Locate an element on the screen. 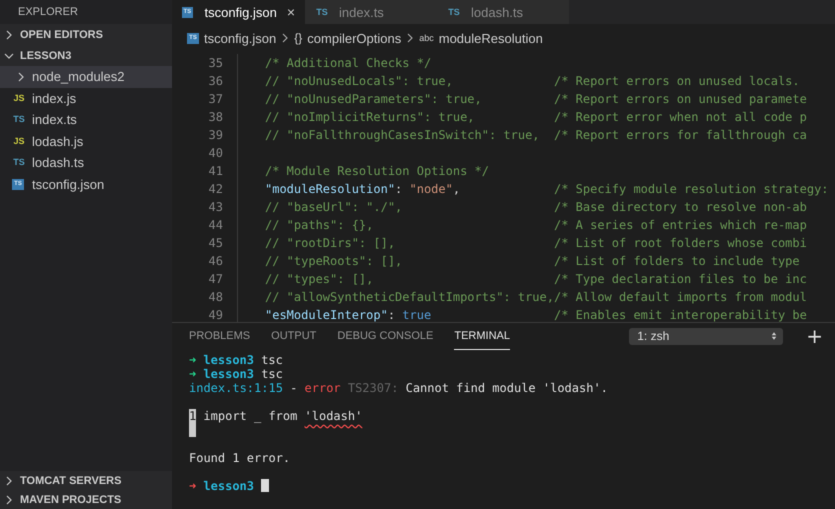 This screenshot has height=509, width=835. terminal-text: 'lodash' is located at coordinates (333, 416).